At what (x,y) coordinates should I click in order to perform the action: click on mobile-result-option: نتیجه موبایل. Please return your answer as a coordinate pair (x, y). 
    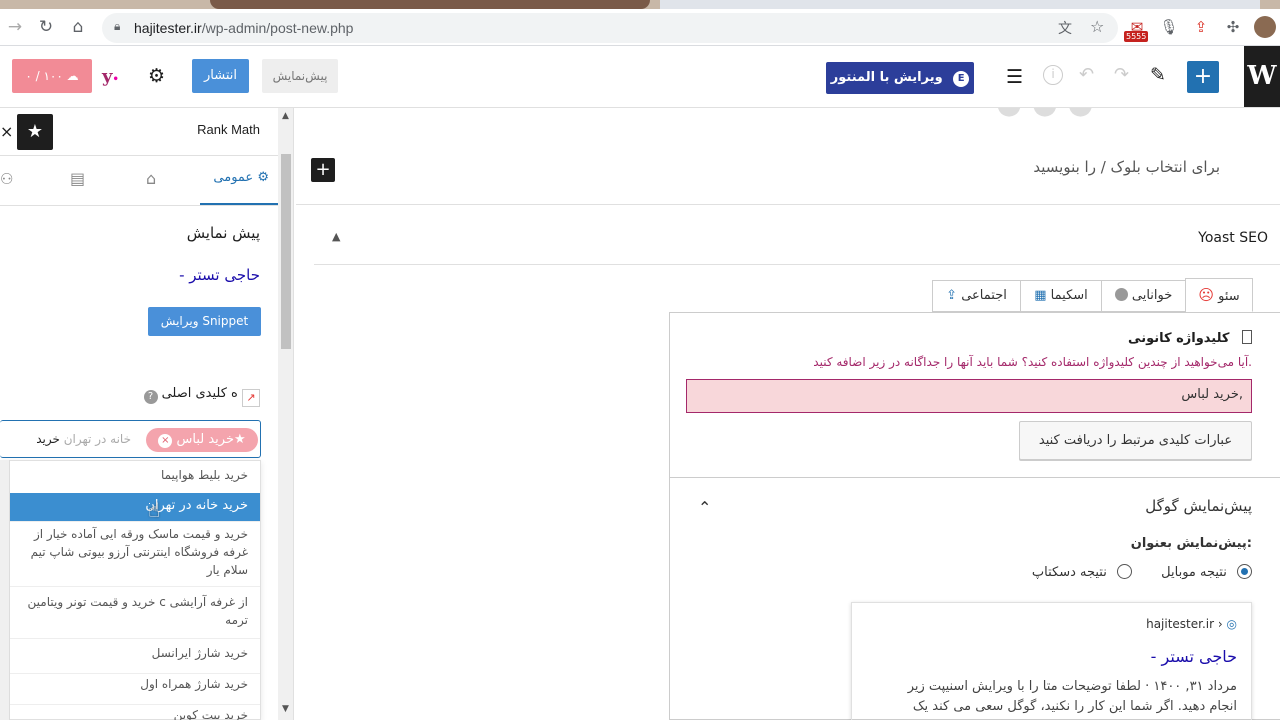
    Looking at the image, I should click on (1206, 572).